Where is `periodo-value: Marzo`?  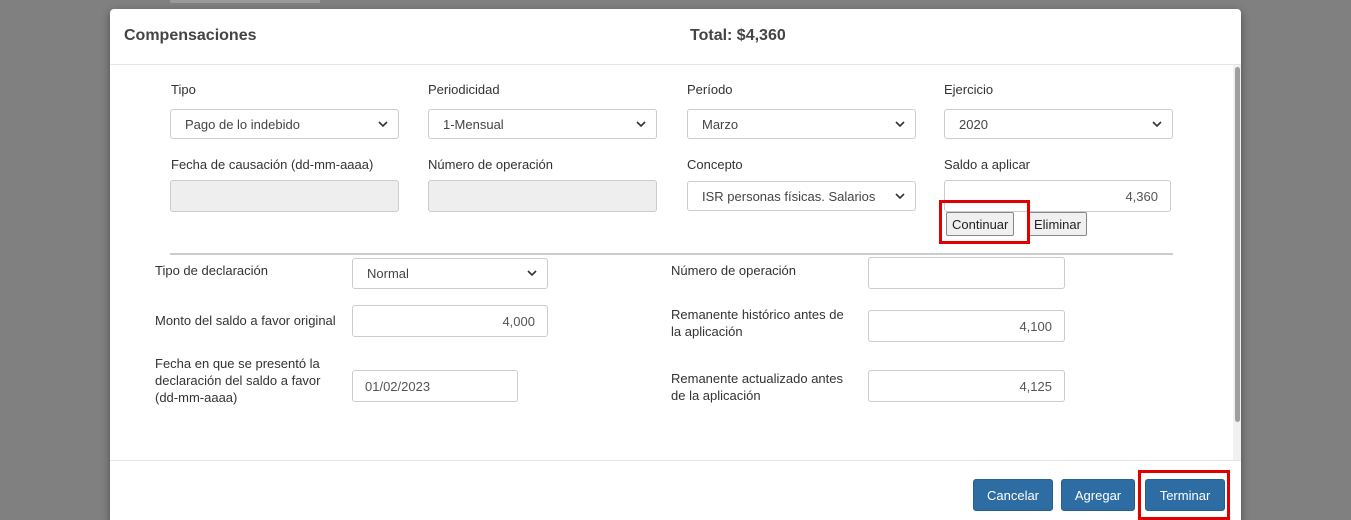 periodo-value: Marzo is located at coordinates (720, 124).